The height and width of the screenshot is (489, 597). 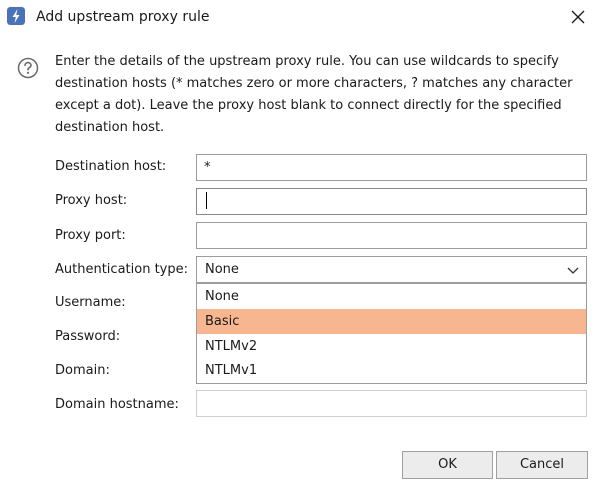 I want to click on destination-host-label: Destination host:, so click(x=111, y=166).